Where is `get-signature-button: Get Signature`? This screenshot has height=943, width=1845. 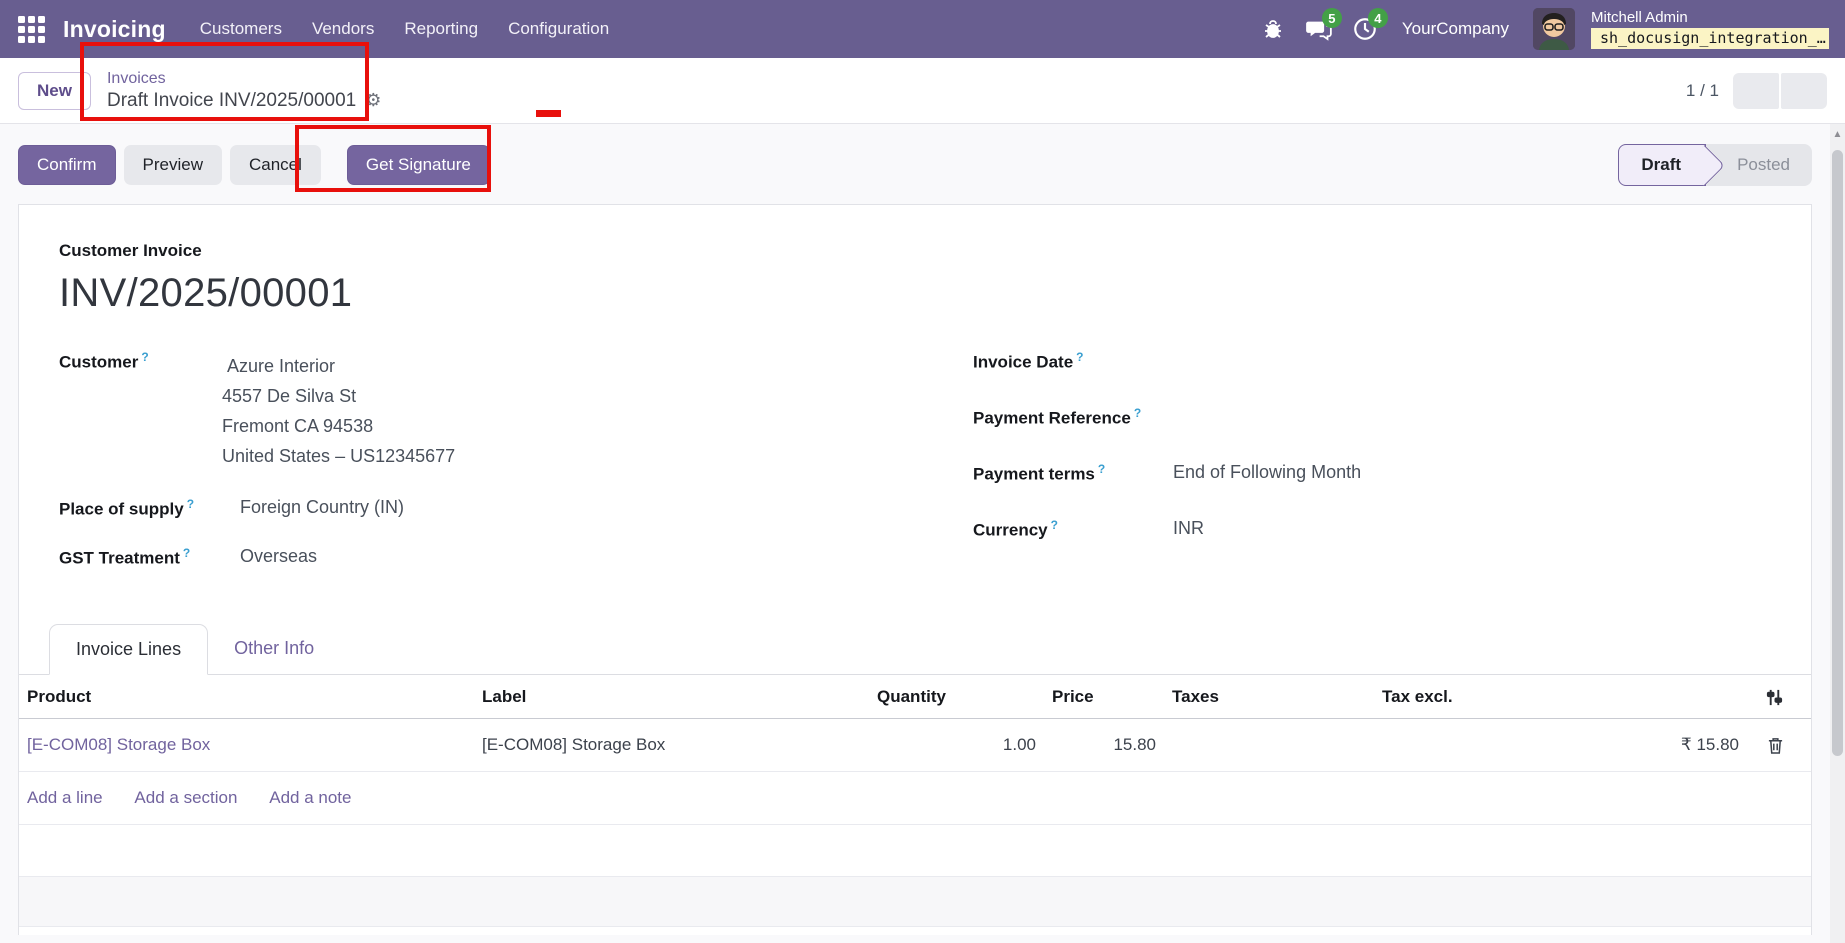 get-signature-button: Get Signature is located at coordinates (418, 165).